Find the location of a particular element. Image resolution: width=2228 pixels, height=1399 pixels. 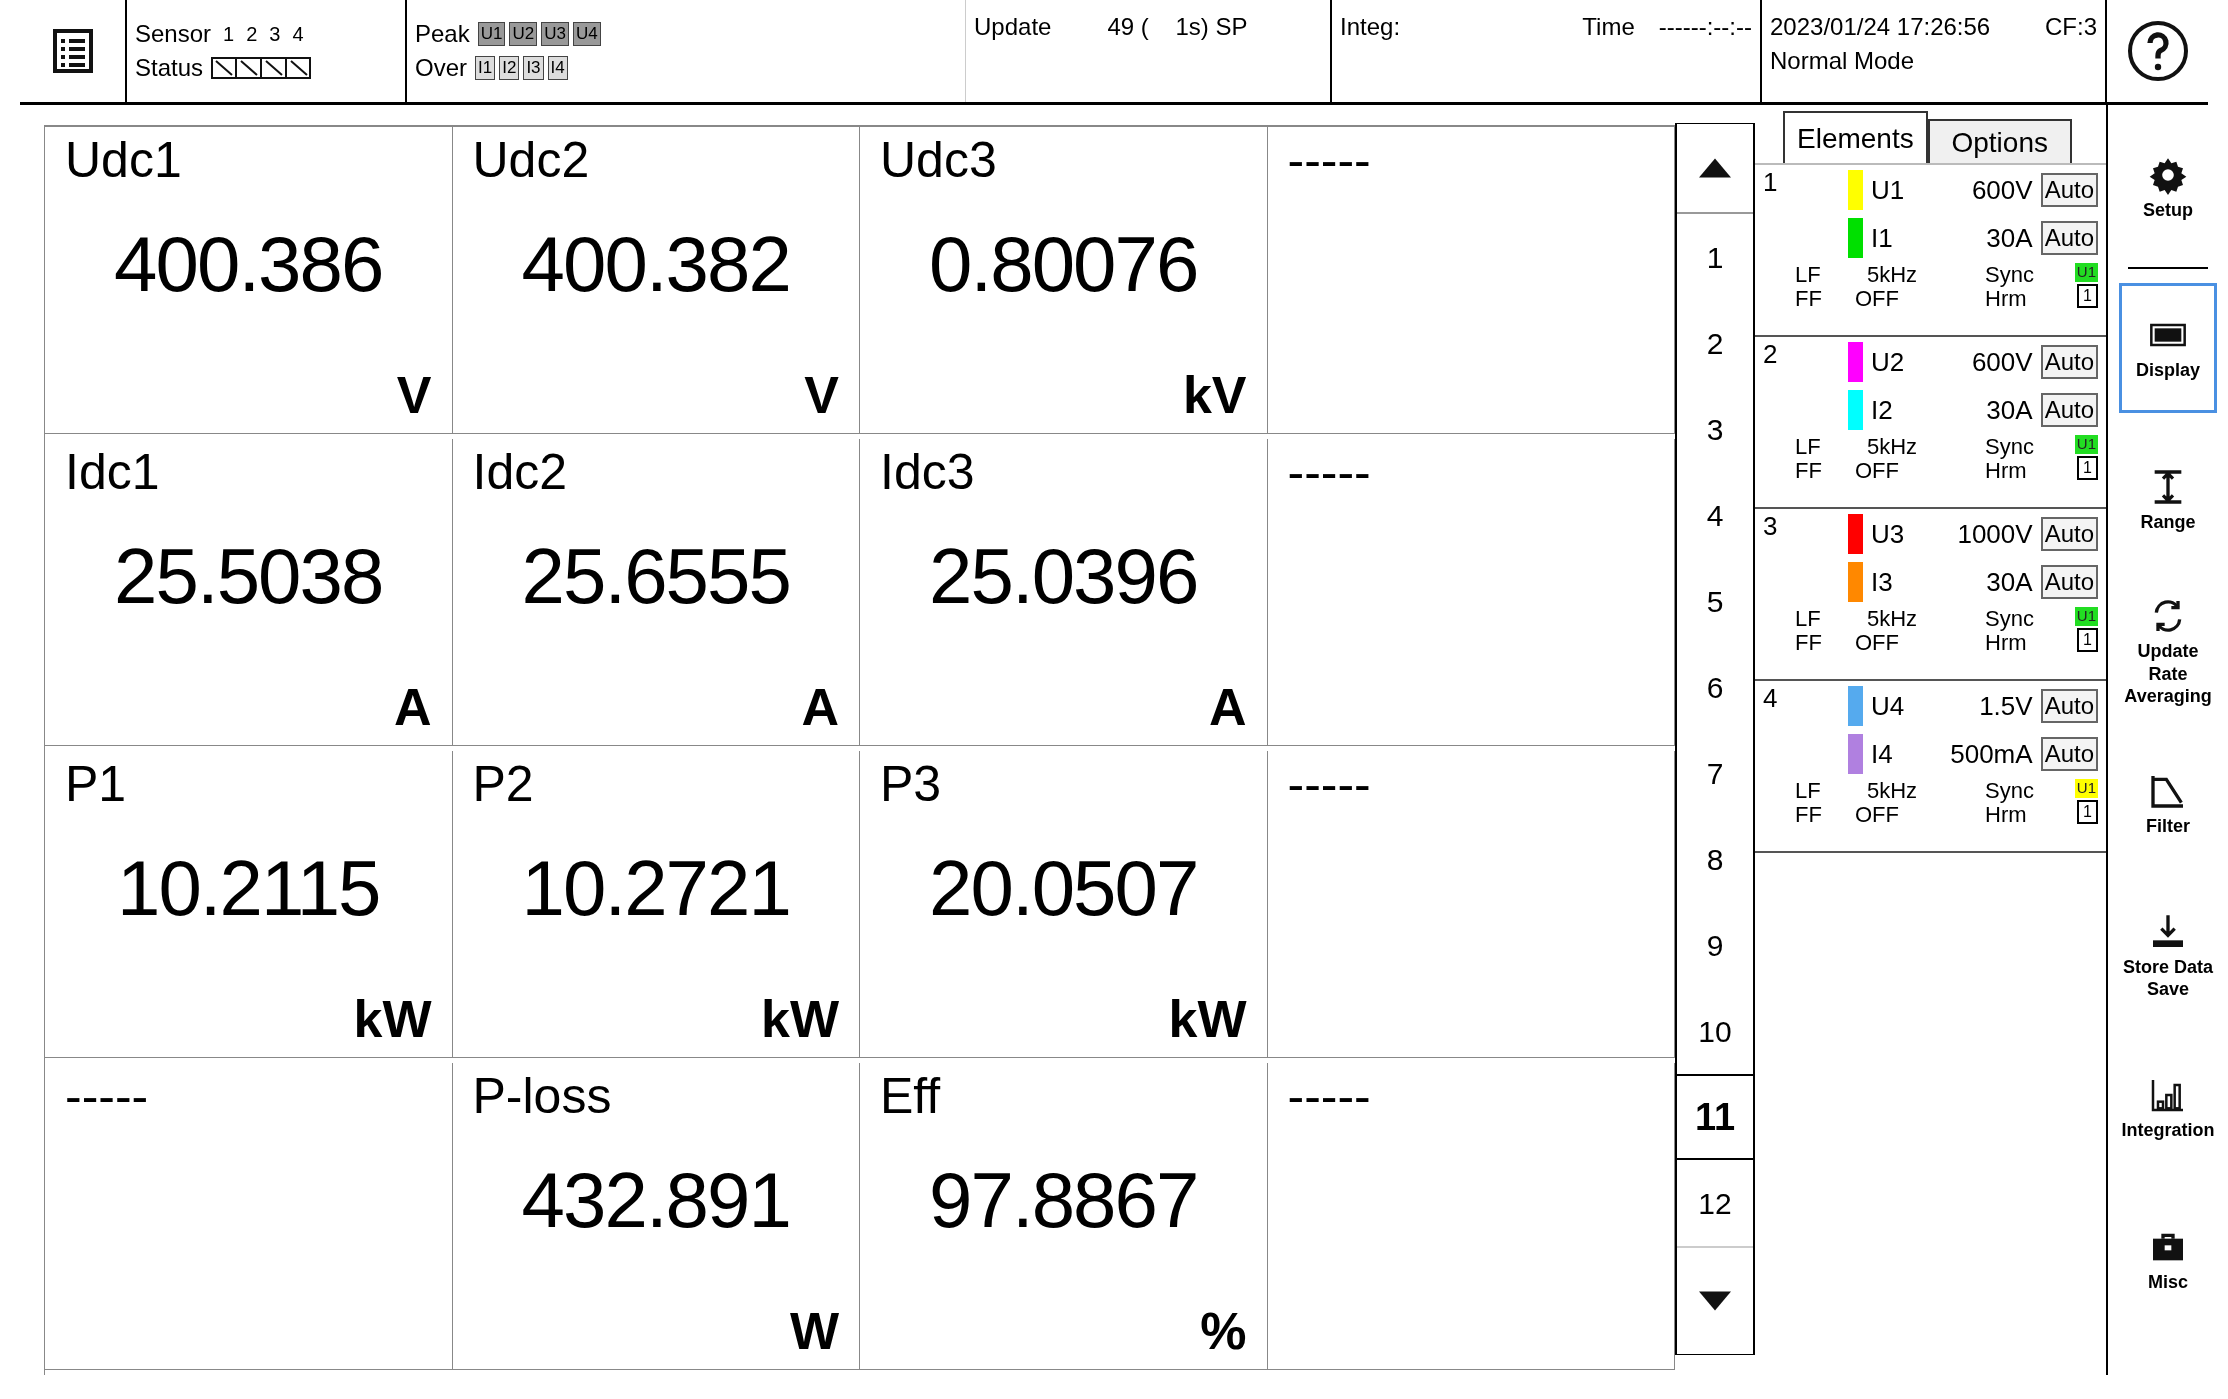

over-indicator: I1 is located at coordinates (485, 68).